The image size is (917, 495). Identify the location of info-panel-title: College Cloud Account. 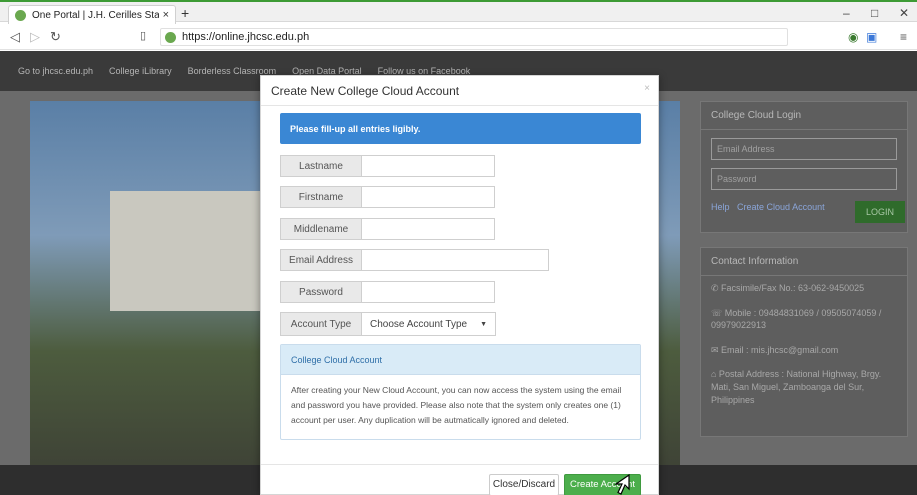
(460, 360).